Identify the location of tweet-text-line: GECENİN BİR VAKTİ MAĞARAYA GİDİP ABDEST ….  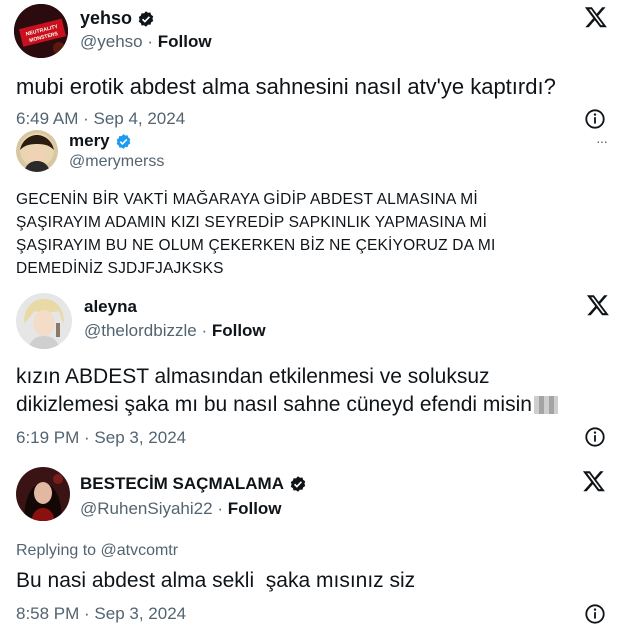
(247, 199).